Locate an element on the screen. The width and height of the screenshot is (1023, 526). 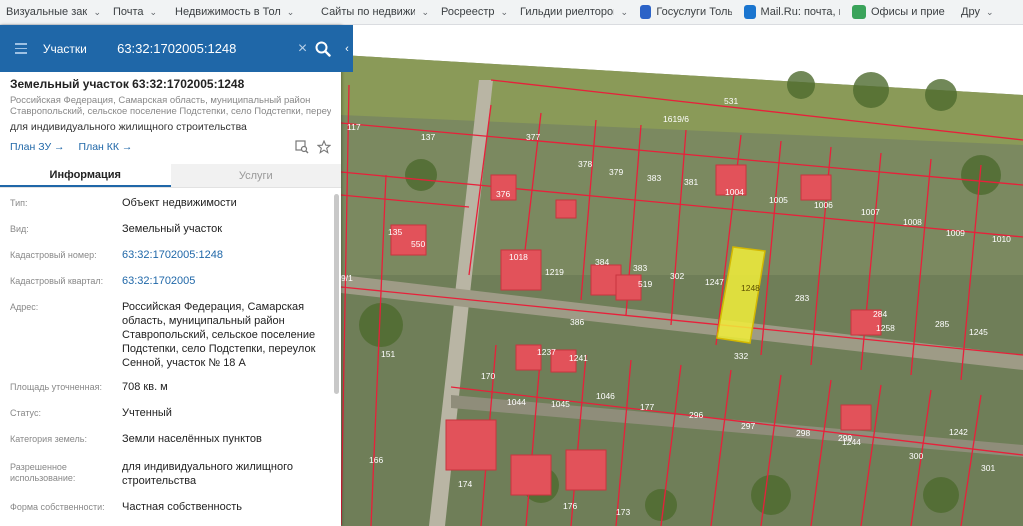
bookmark-item: Почта ⌄ is located at coordinates (138, 12).